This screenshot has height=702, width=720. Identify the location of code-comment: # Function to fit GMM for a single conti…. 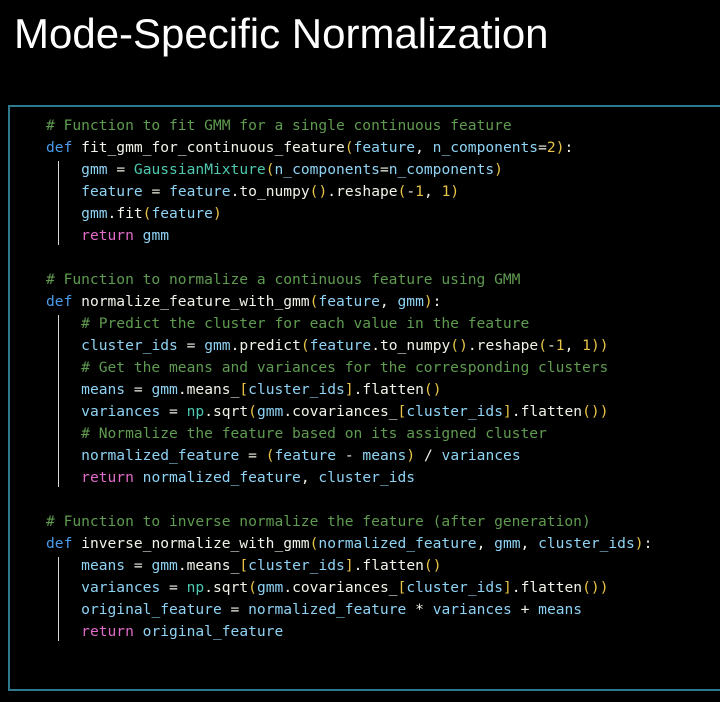
(279, 125).